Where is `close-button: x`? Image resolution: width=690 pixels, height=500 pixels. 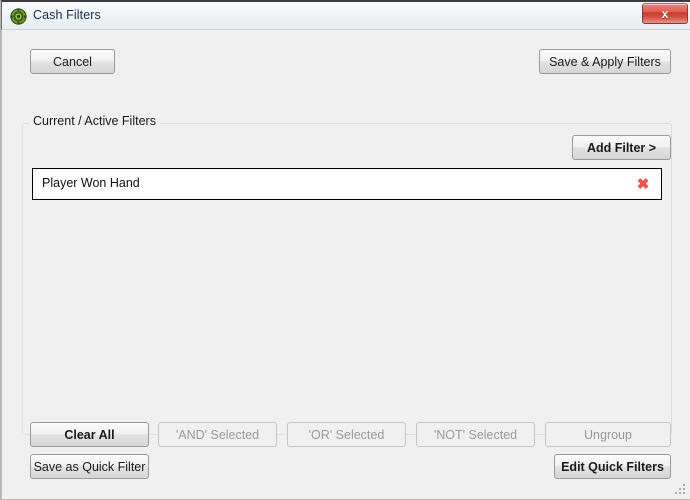 close-button: x is located at coordinates (665, 13).